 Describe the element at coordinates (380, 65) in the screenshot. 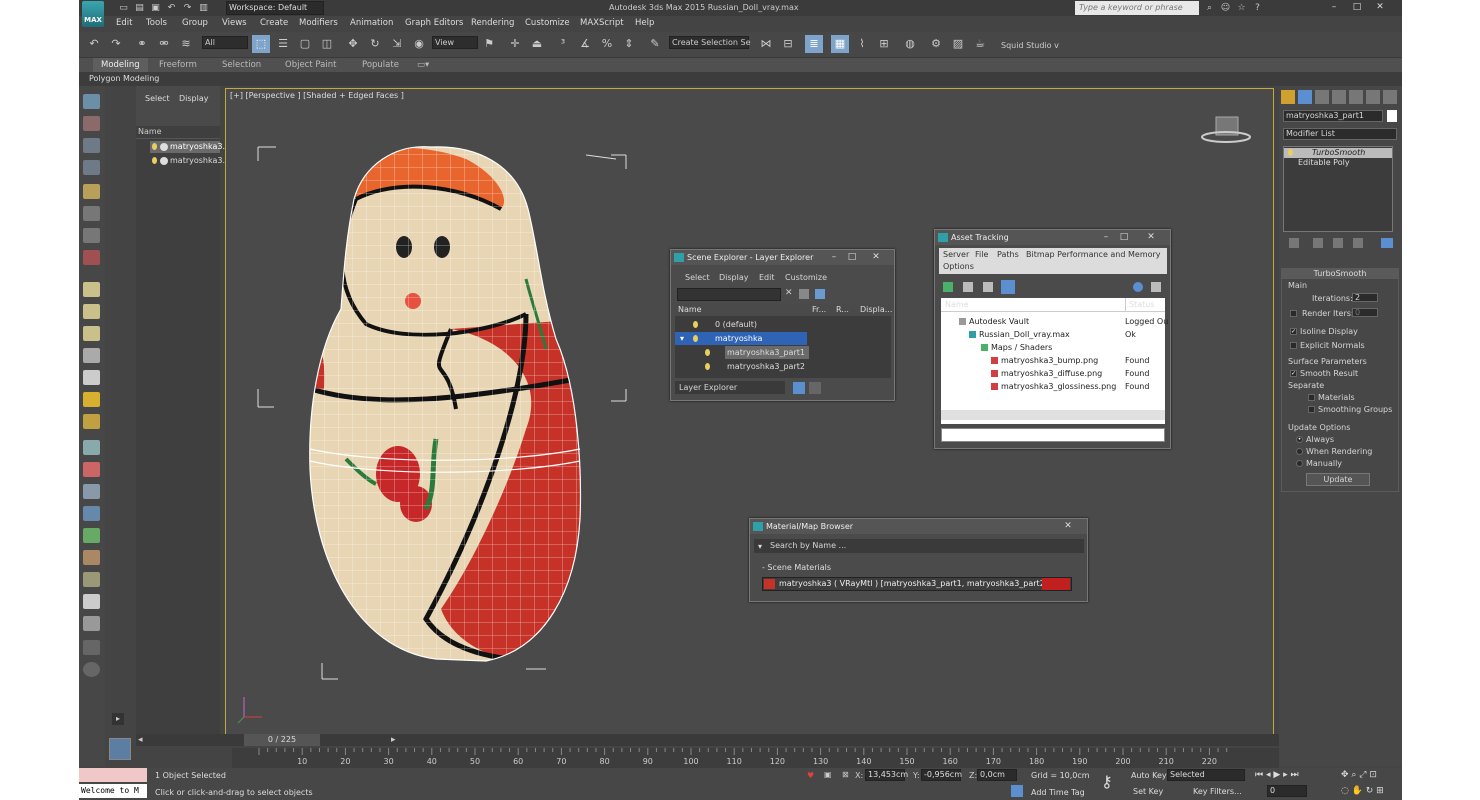

I see `tab-populate: Populate` at that location.